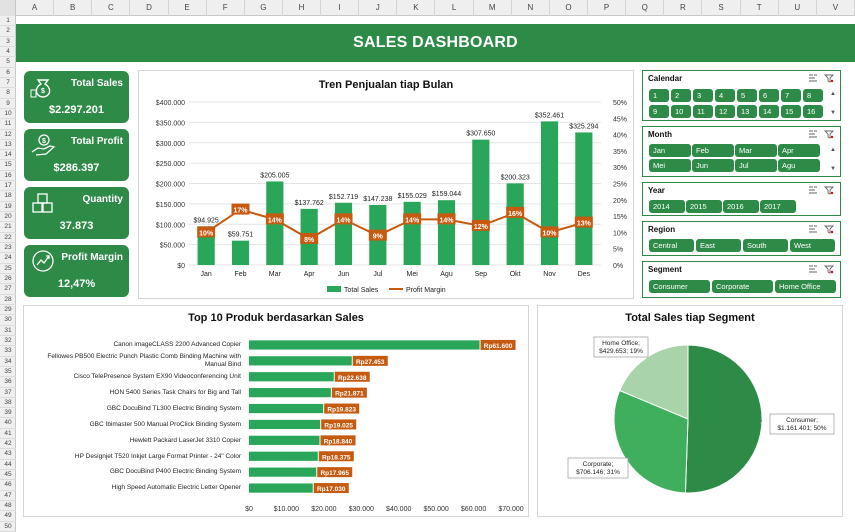 This screenshot has height=532, width=855. What do you see at coordinates (378, 8) in the screenshot?
I see `column-header: J` at bounding box center [378, 8].